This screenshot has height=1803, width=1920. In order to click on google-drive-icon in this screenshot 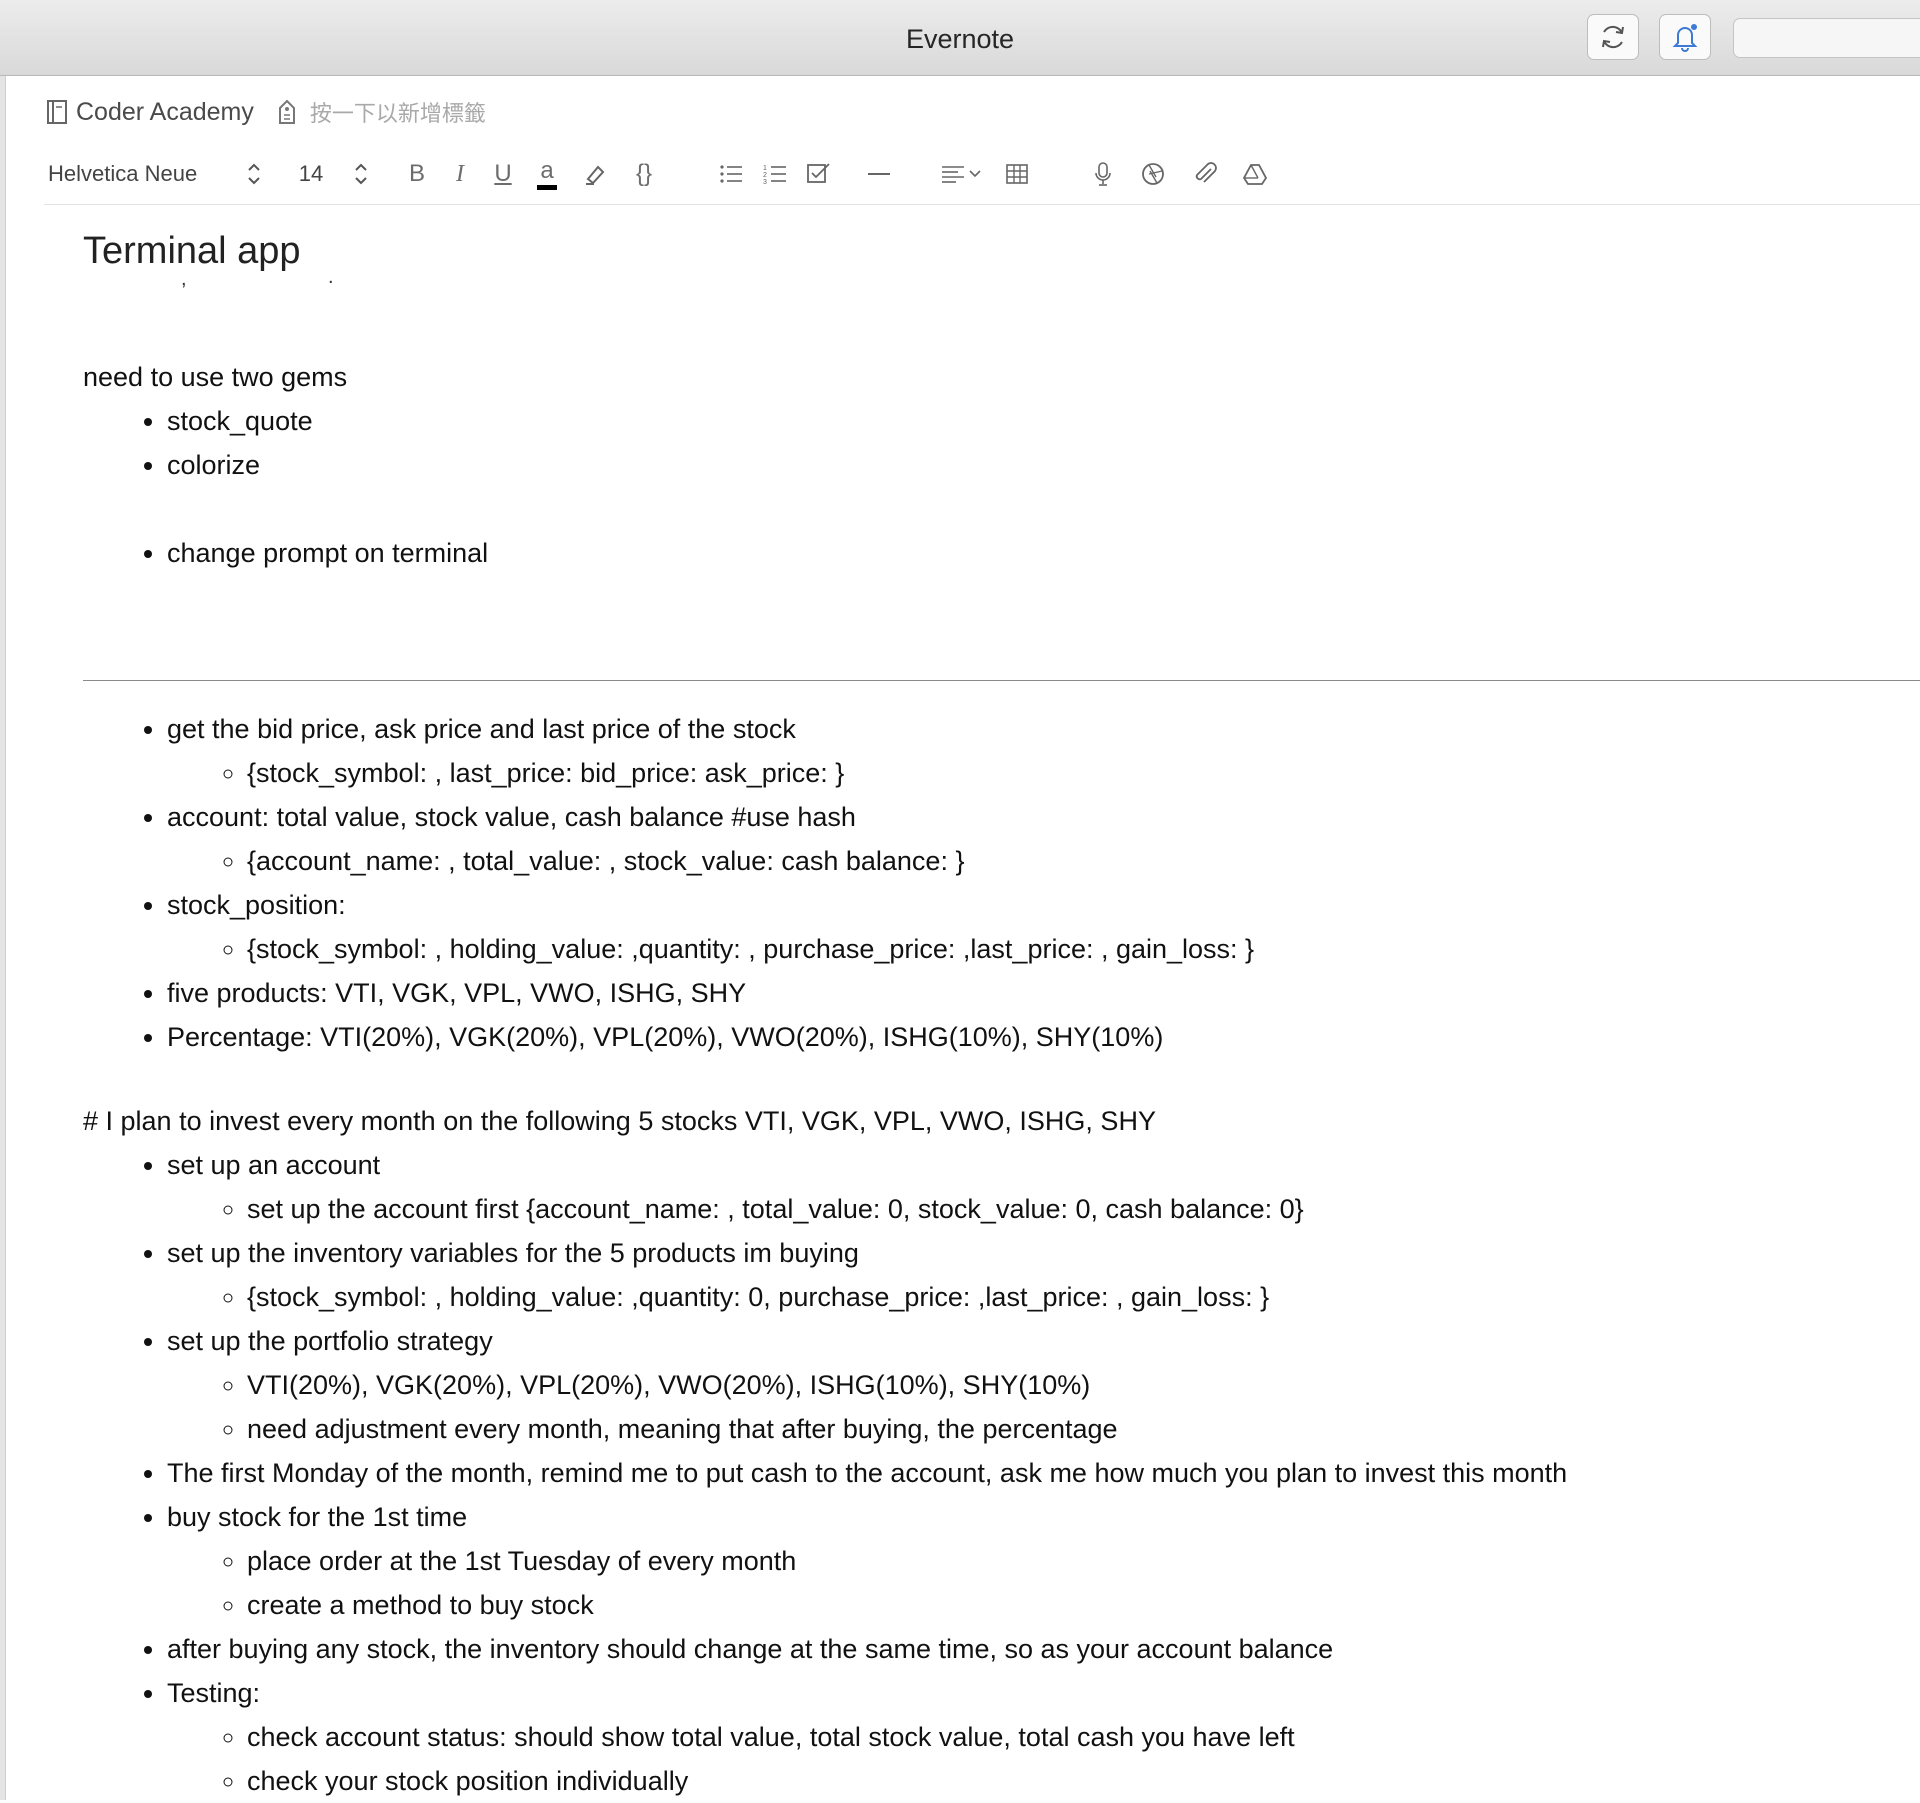, I will do `click(1255, 174)`.